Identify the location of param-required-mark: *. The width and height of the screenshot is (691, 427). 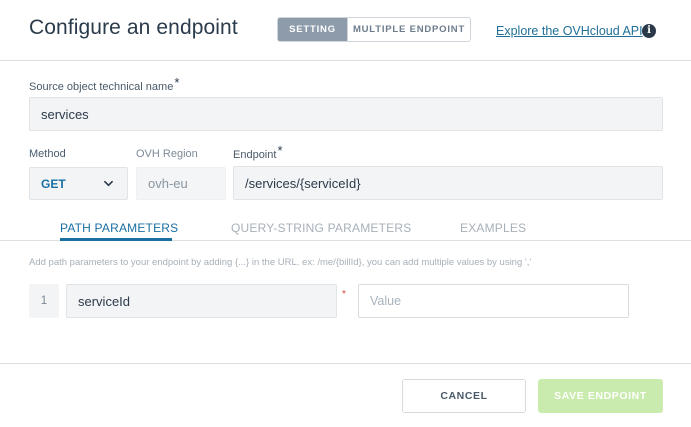
(344, 294).